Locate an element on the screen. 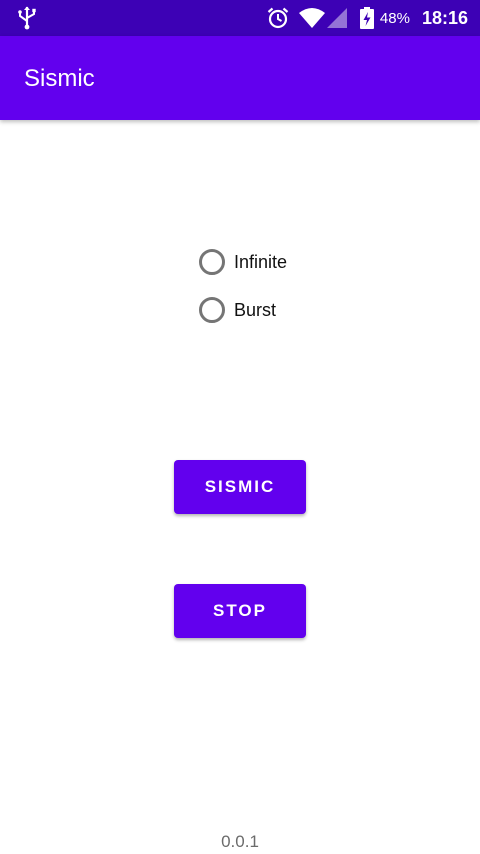 The image size is (480, 854). radio-burst: Burst is located at coordinates (236, 310).